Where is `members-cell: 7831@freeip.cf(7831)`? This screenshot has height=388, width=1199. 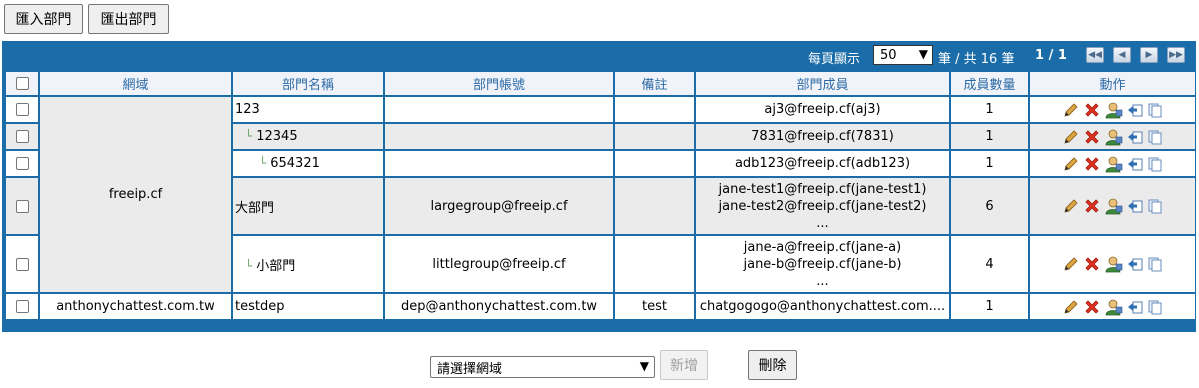 members-cell: 7831@freeip.cf(7831) is located at coordinates (822, 136).